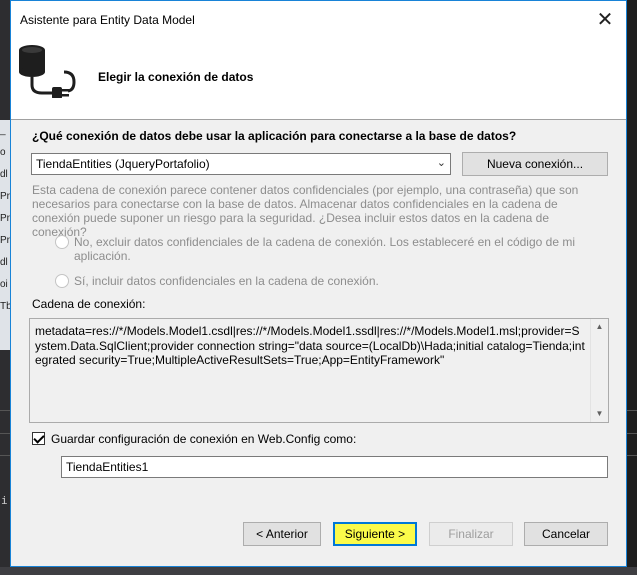 The image size is (637, 575). What do you see at coordinates (599, 370) in the screenshot?
I see `connection-string-scrollbar: ▲ ▼` at bounding box center [599, 370].